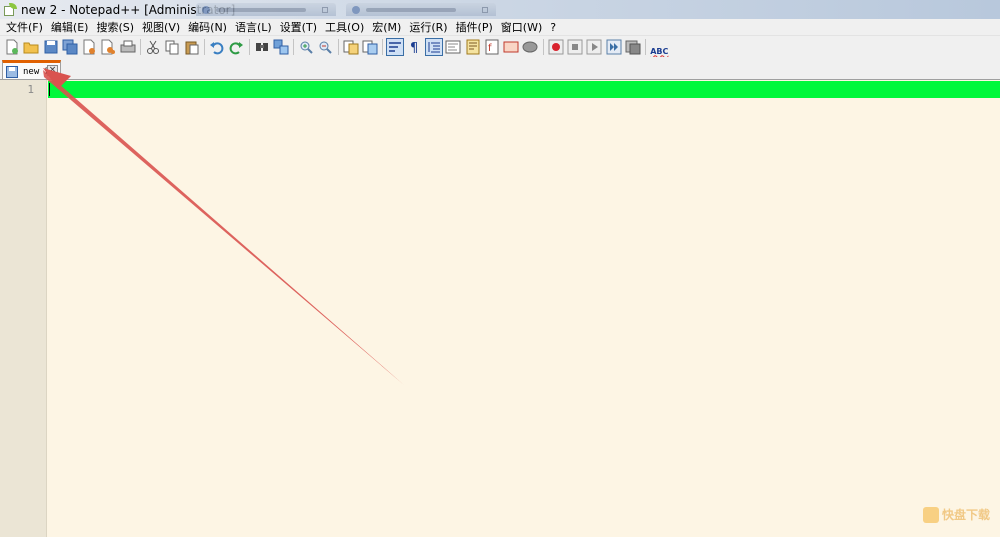 This screenshot has width=1000, height=537. What do you see at coordinates (49, 89) in the screenshot?
I see `text-caret` at bounding box center [49, 89].